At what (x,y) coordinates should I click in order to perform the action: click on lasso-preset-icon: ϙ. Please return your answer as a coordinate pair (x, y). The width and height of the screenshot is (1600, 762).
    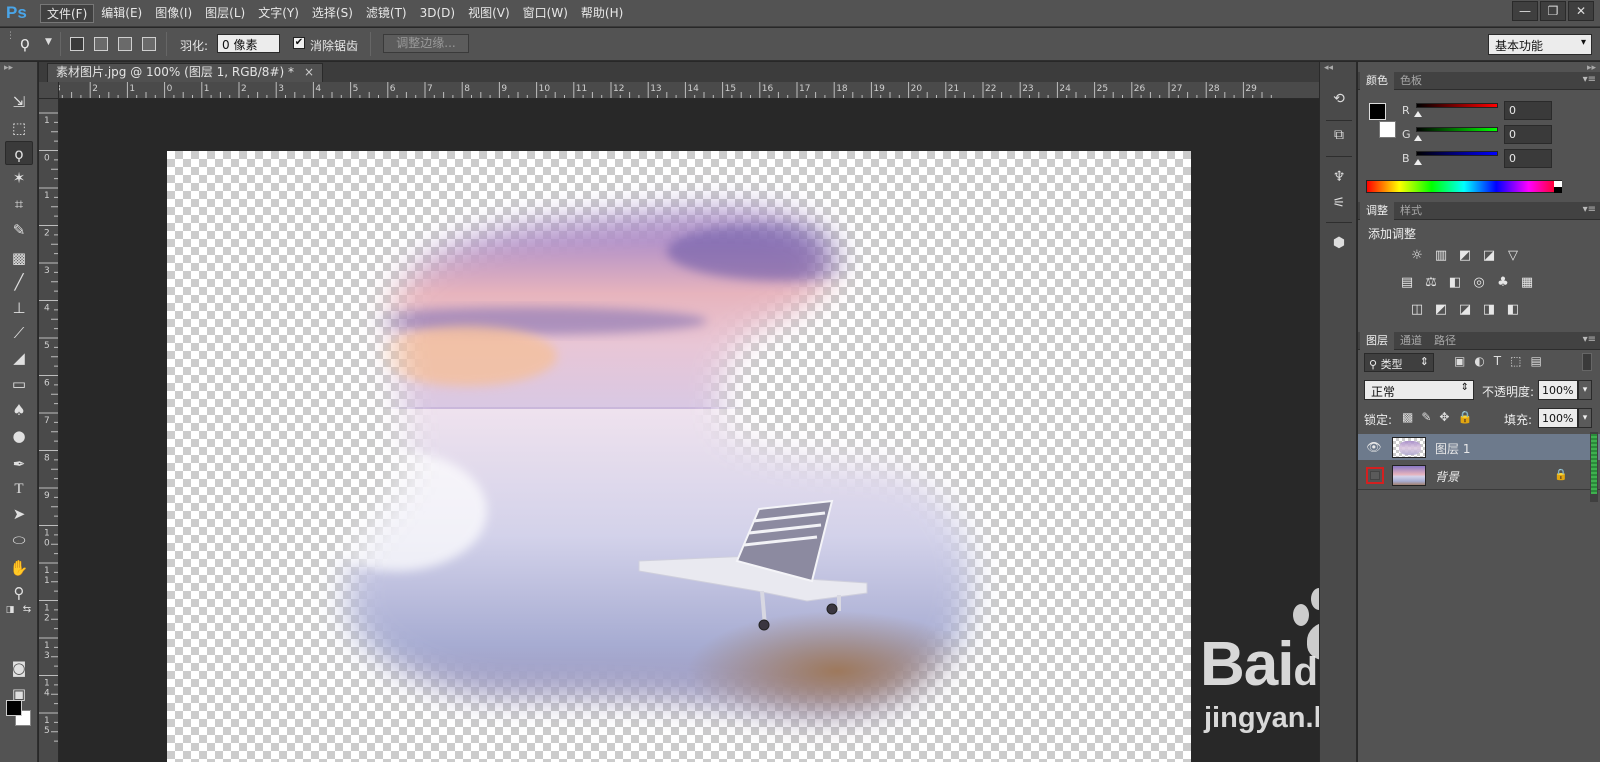
    Looking at the image, I should click on (25, 42).